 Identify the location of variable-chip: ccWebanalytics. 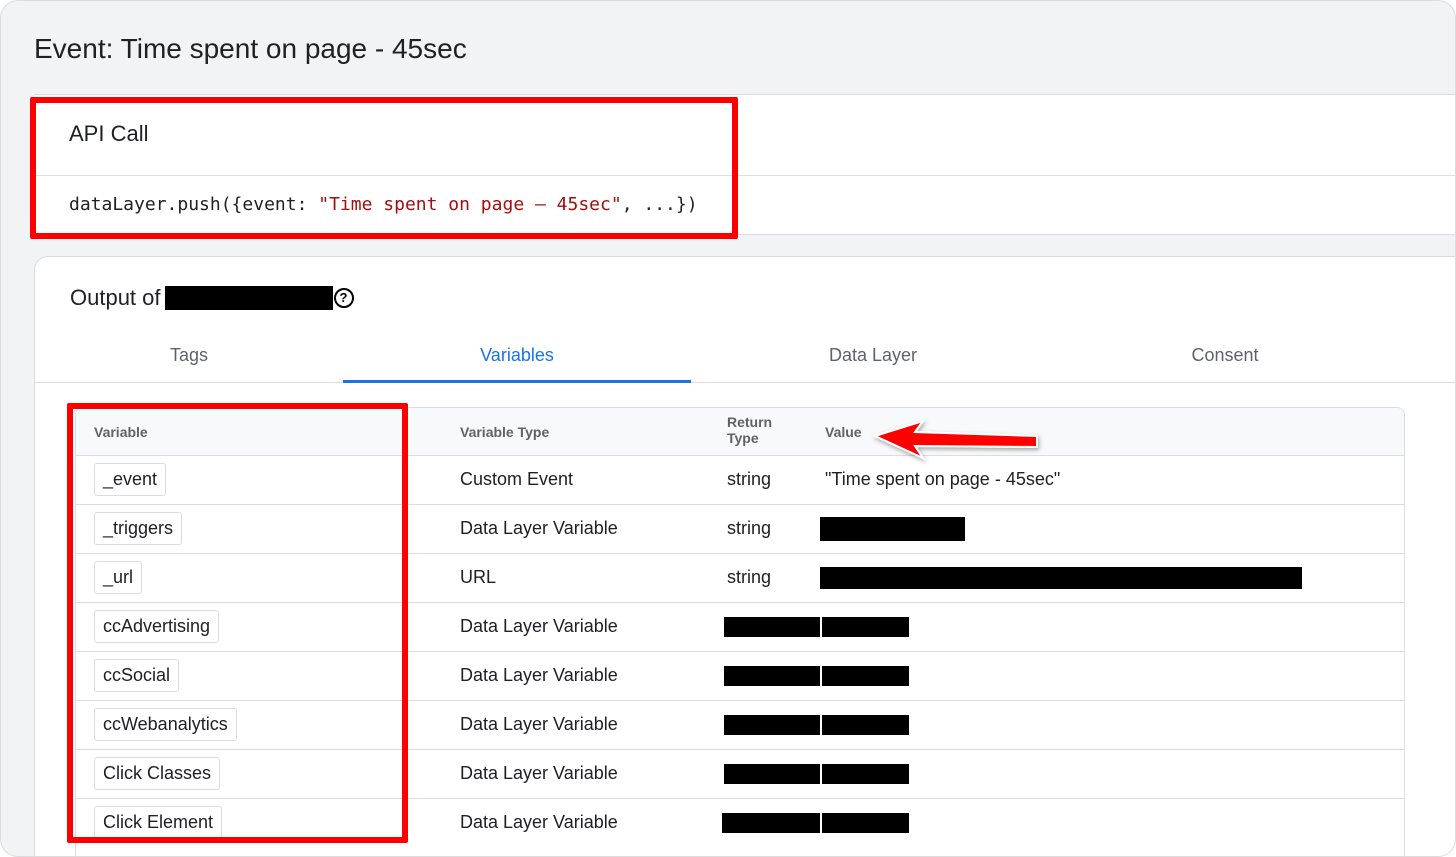
(165, 724).